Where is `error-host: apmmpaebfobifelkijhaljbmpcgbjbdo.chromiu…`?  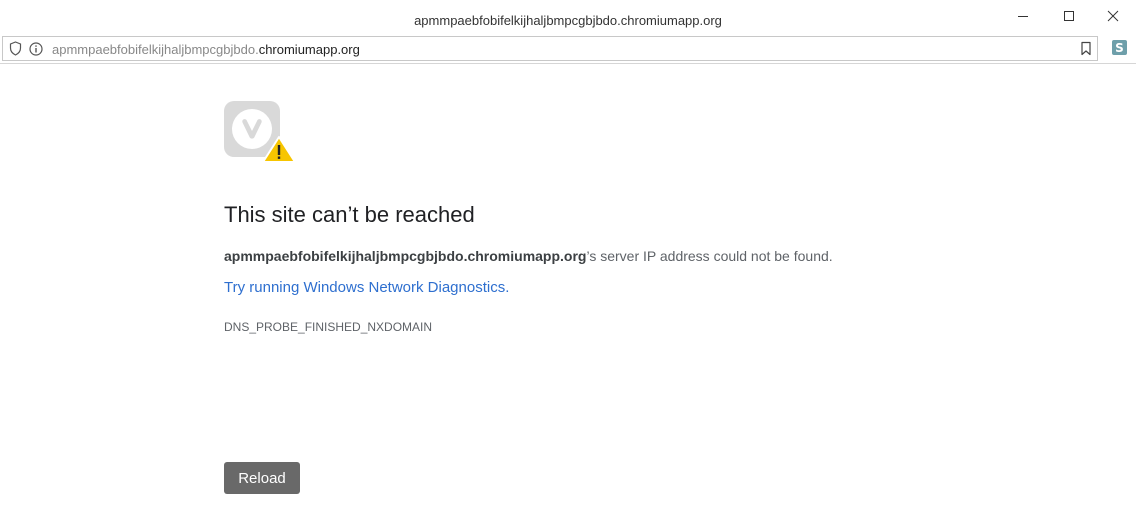 error-host: apmmpaebfobifelkijhaljbmpcgbjbdo.chromiu… is located at coordinates (405, 256).